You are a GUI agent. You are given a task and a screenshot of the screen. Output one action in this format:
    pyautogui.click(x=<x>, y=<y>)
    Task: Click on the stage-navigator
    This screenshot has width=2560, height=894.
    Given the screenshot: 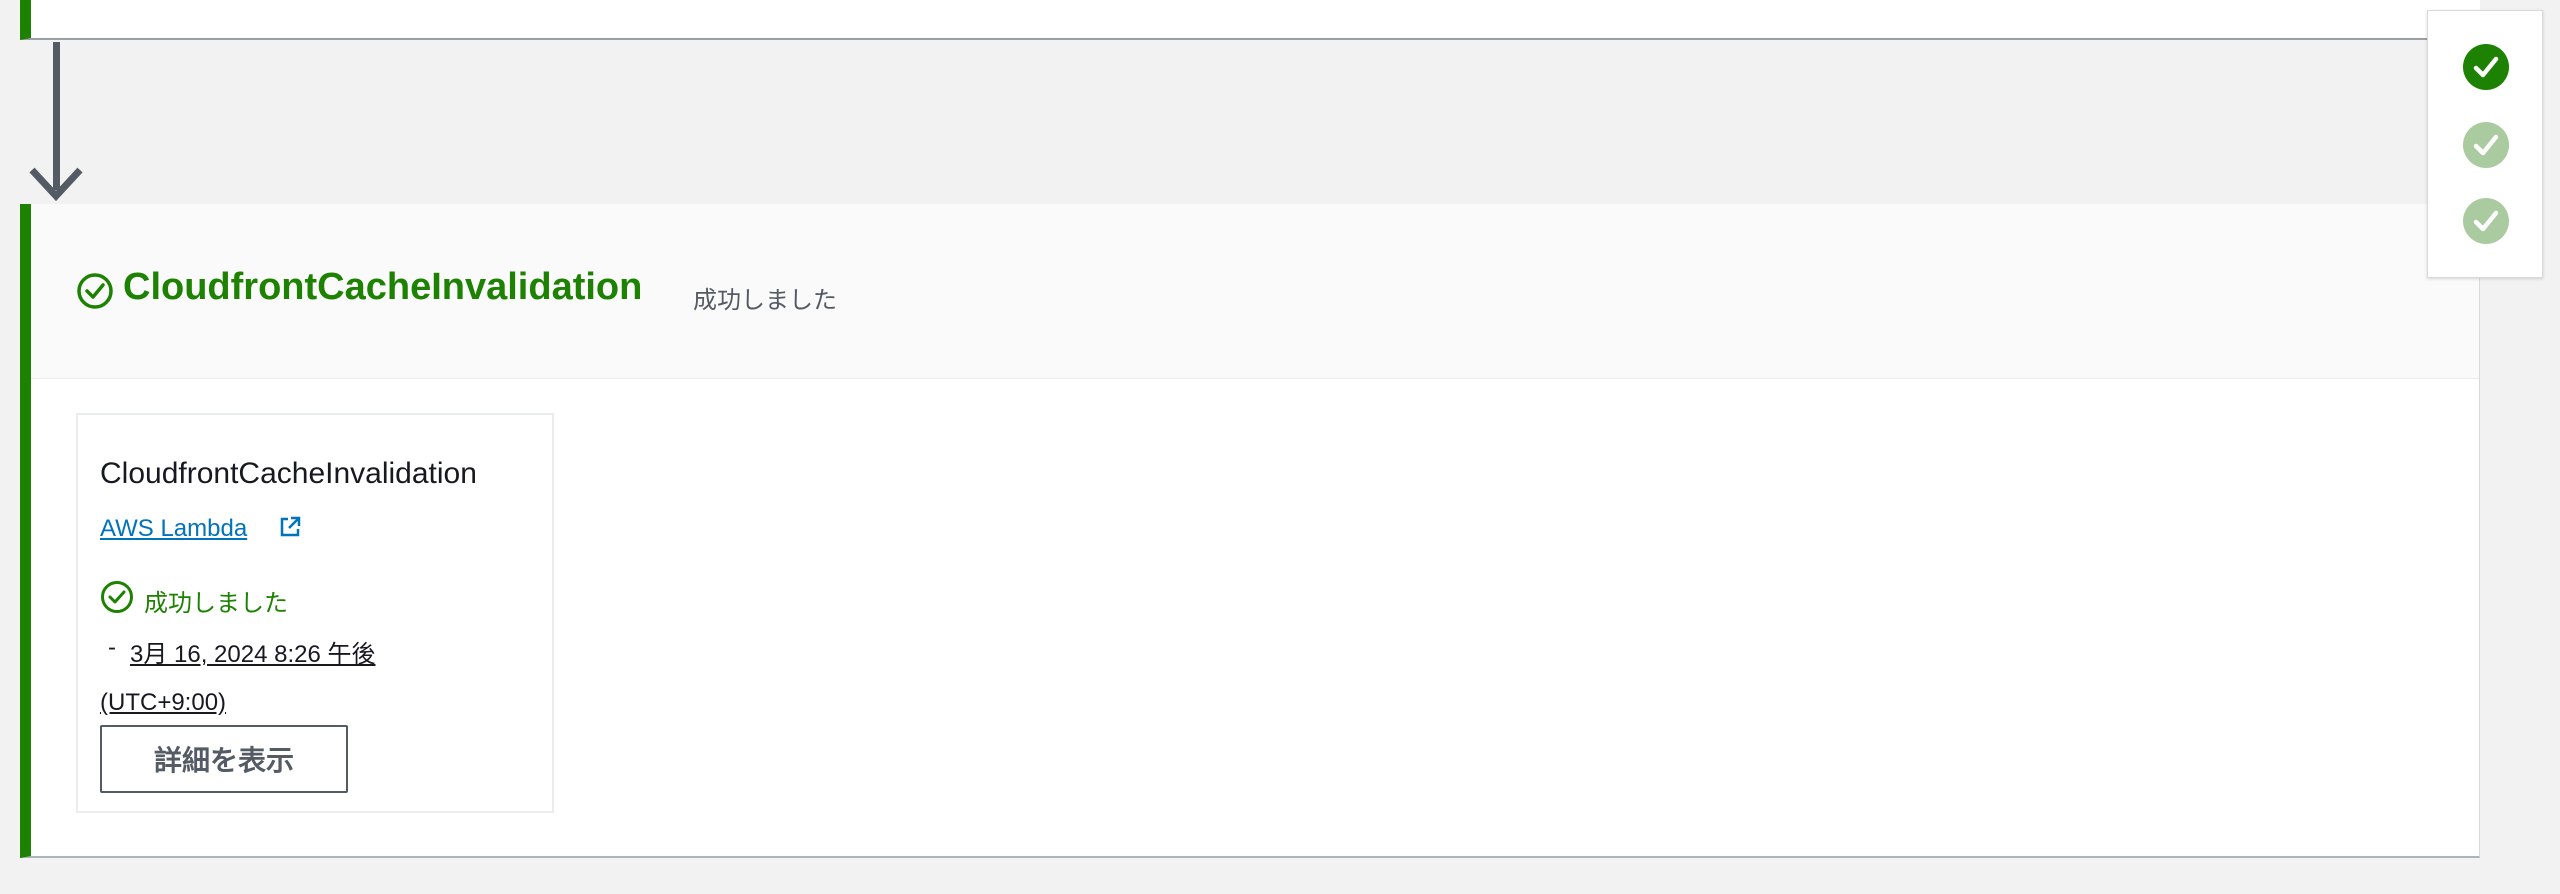 What is the action you would take?
    pyautogui.click(x=2485, y=144)
    